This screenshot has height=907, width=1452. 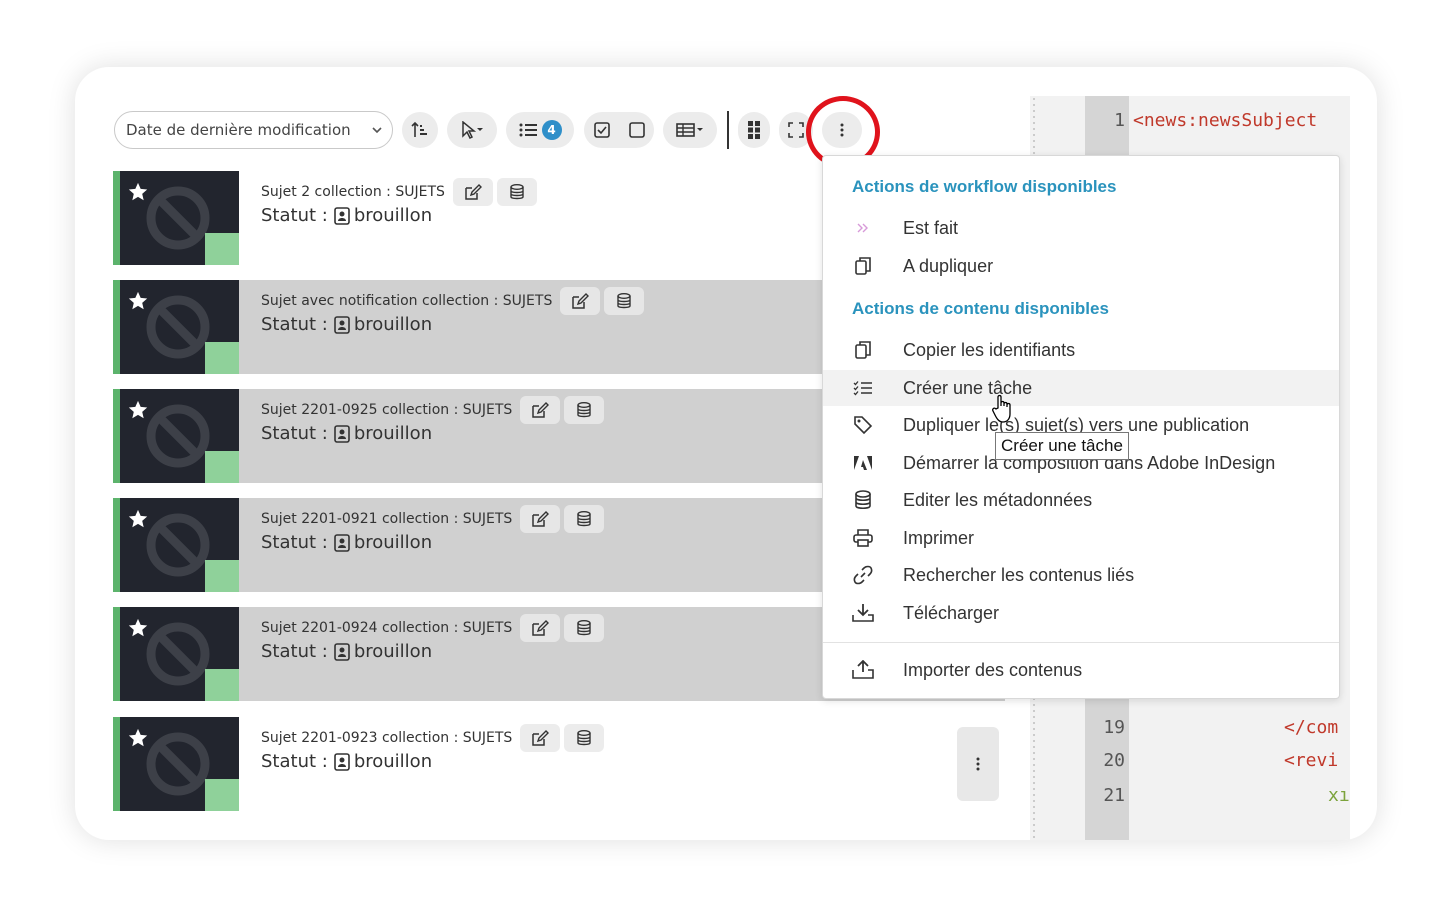 What do you see at coordinates (601, 130) in the screenshot?
I see `select-all-button` at bounding box center [601, 130].